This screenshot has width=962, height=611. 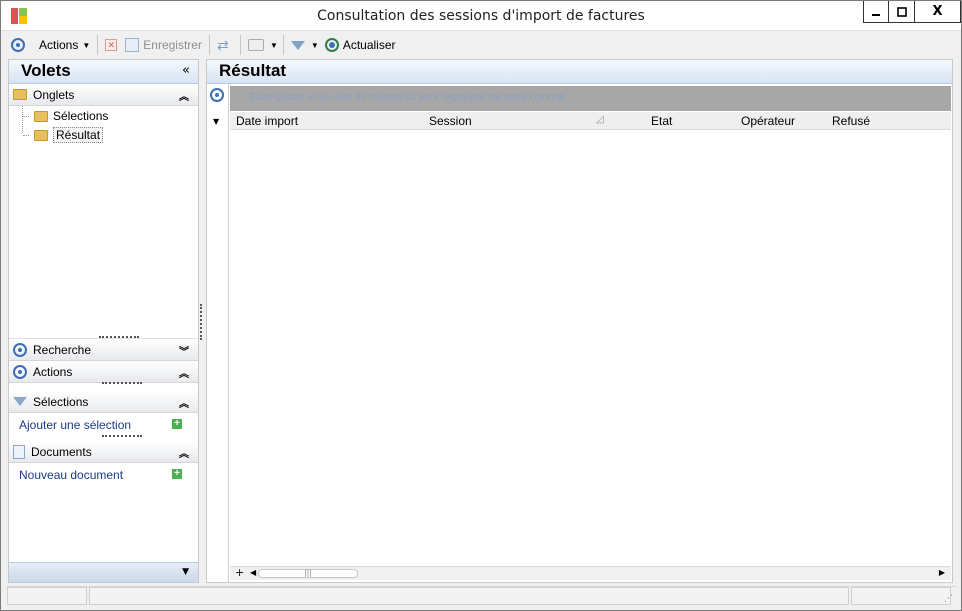 I want to click on result-header: Résultat, so click(x=579, y=72).